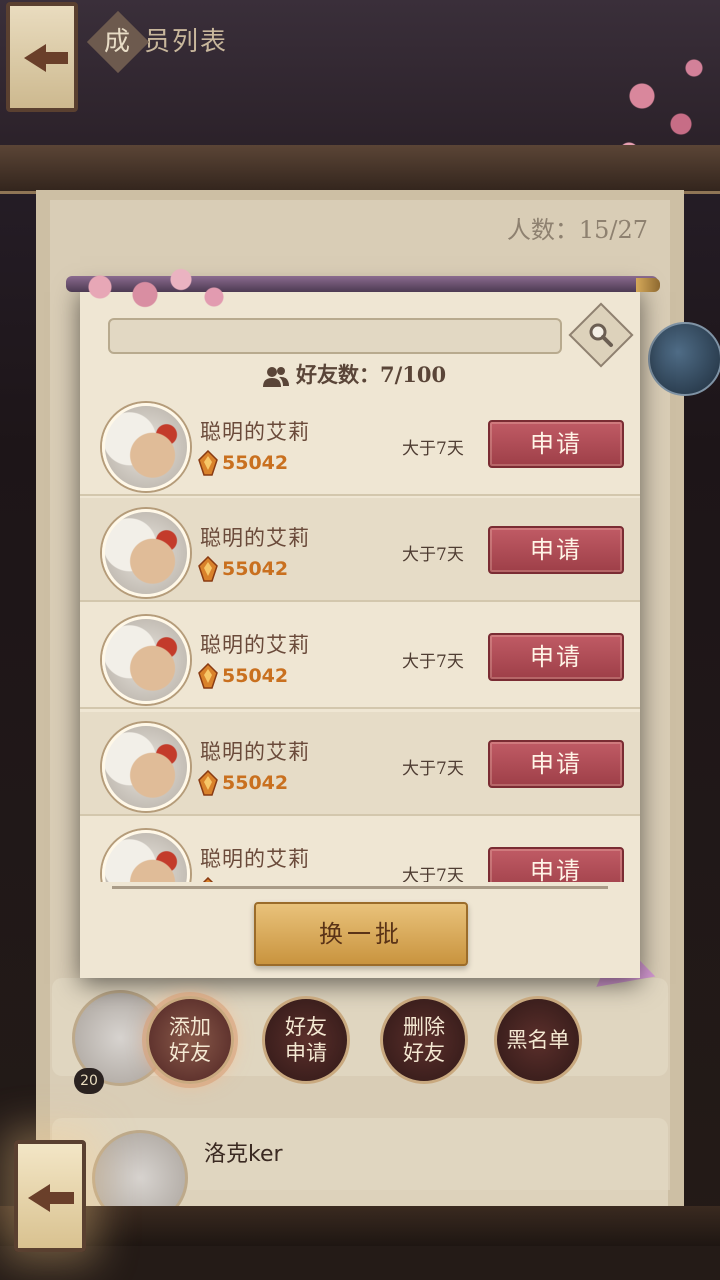 The width and height of the screenshot is (720, 1280). Describe the element at coordinates (338, 374) in the screenshot. I see `friend-count-label: 好友数：` at that location.